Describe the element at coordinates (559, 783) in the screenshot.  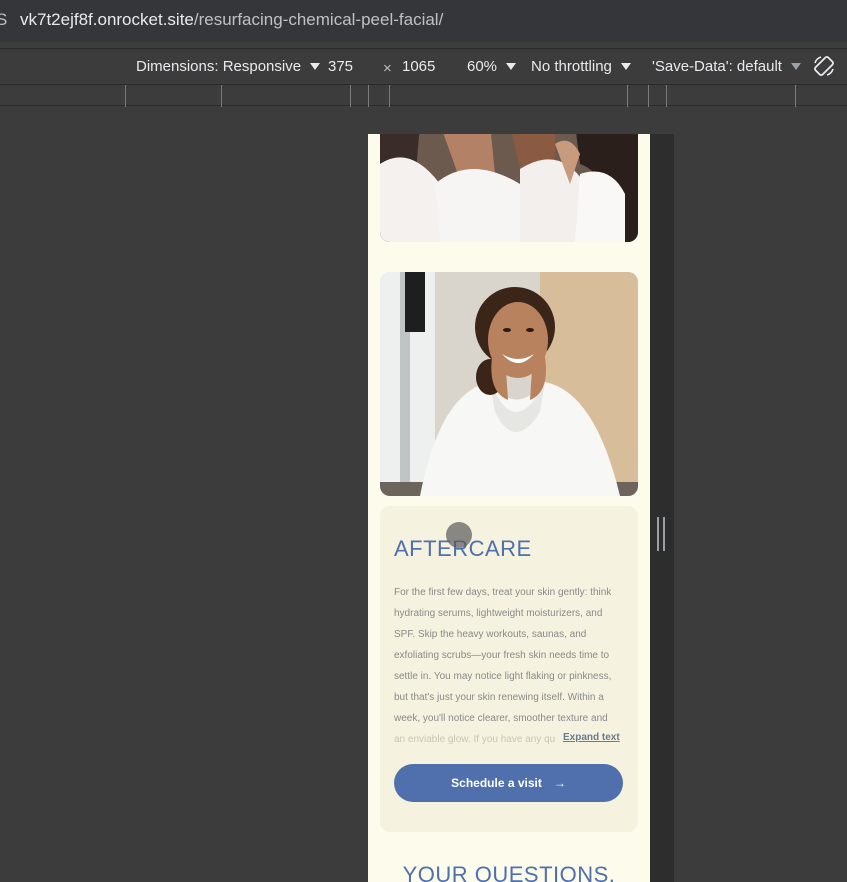
I see `arrow-right-icon: →` at that location.